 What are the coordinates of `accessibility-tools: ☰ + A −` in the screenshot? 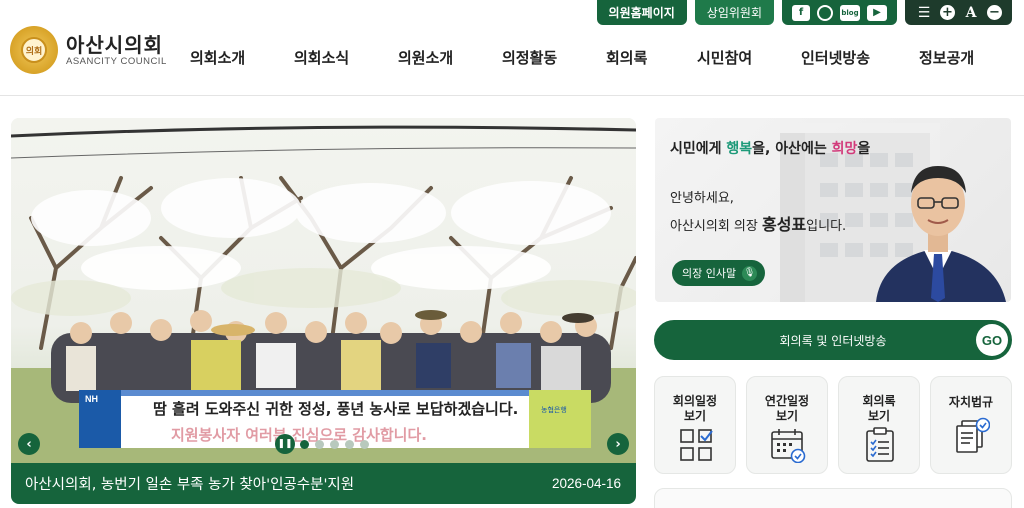 It's located at (958, 12).